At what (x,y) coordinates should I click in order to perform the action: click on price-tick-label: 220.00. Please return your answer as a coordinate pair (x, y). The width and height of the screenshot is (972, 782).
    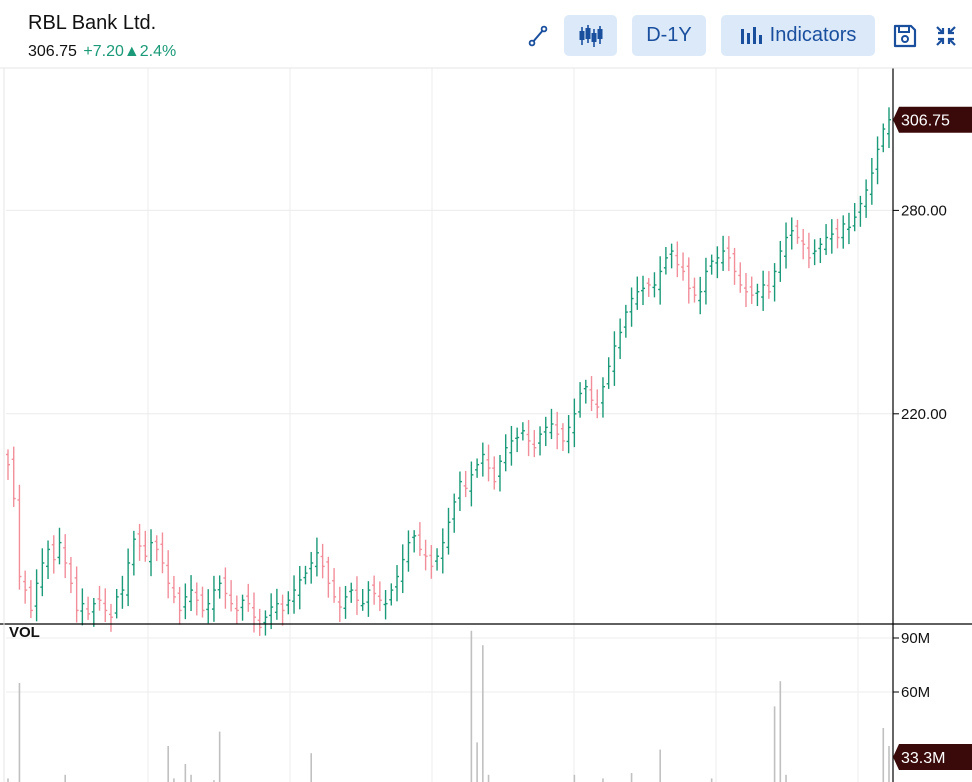
    Looking at the image, I should click on (924, 414).